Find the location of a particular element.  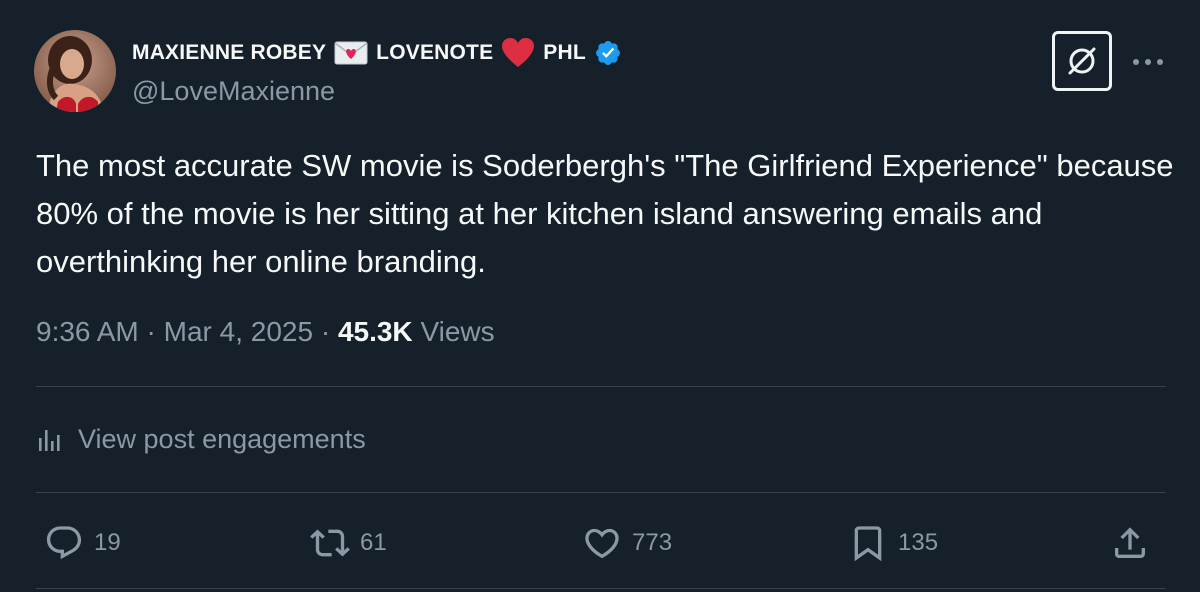

grok-icon is located at coordinates (1082, 61).